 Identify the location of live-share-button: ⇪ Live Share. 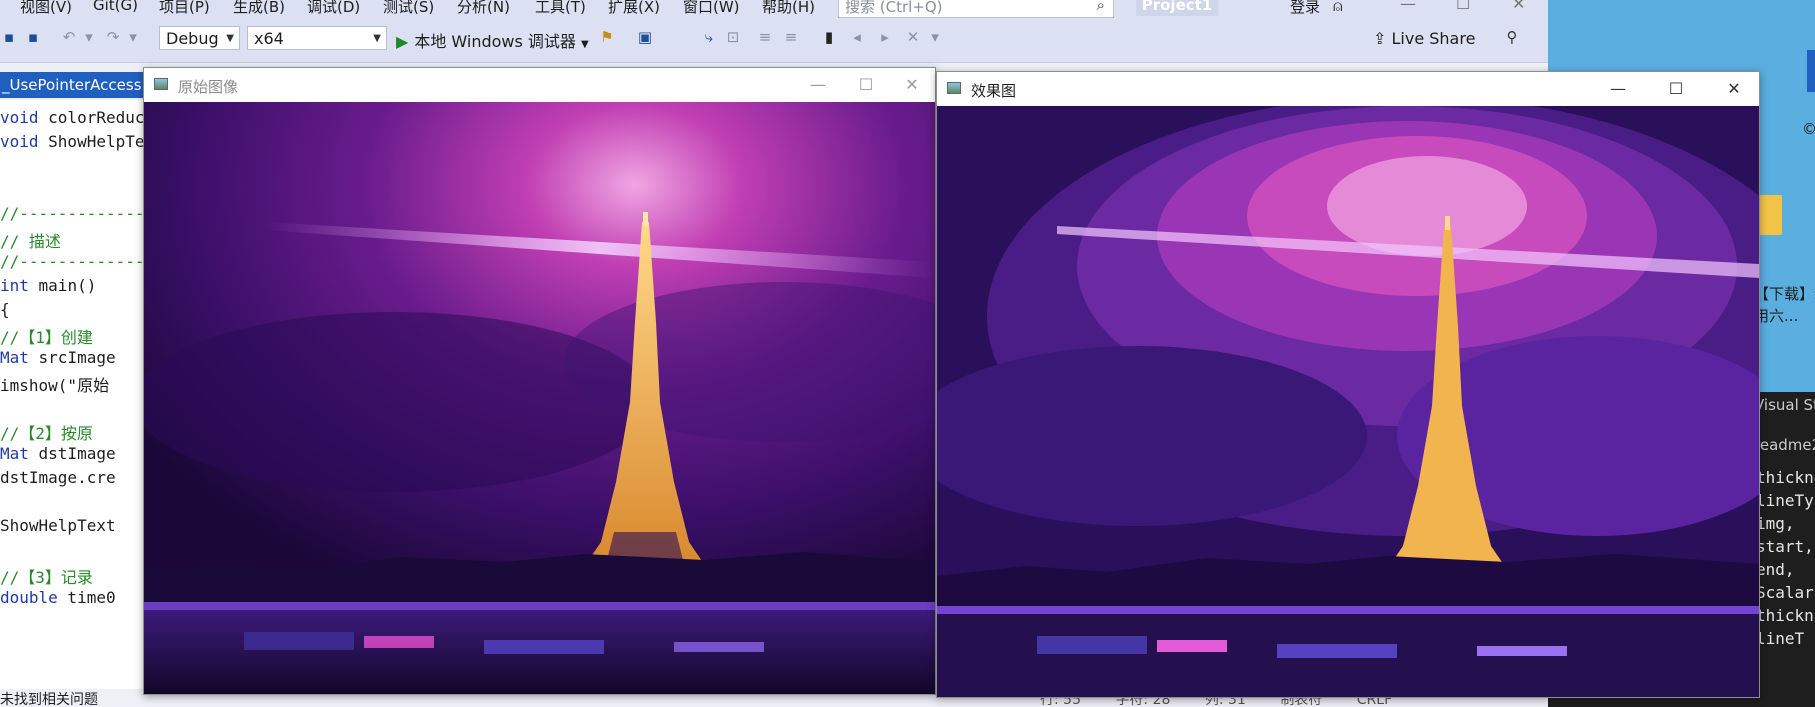
(1424, 38).